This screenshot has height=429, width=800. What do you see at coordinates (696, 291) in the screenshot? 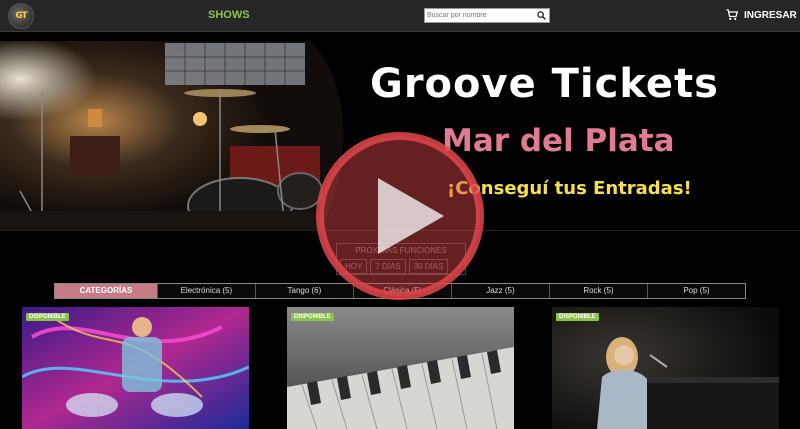
I see `category-pop: Pop (5)` at bounding box center [696, 291].